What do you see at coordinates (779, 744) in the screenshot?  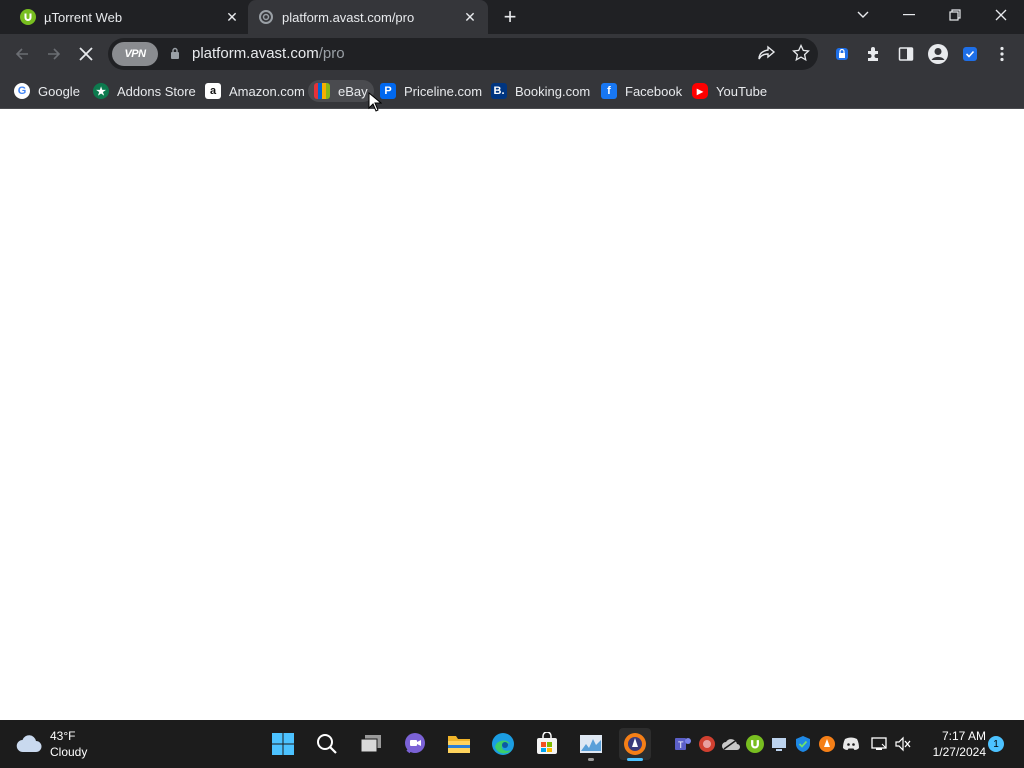 I see `display-tray-icon` at bounding box center [779, 744].